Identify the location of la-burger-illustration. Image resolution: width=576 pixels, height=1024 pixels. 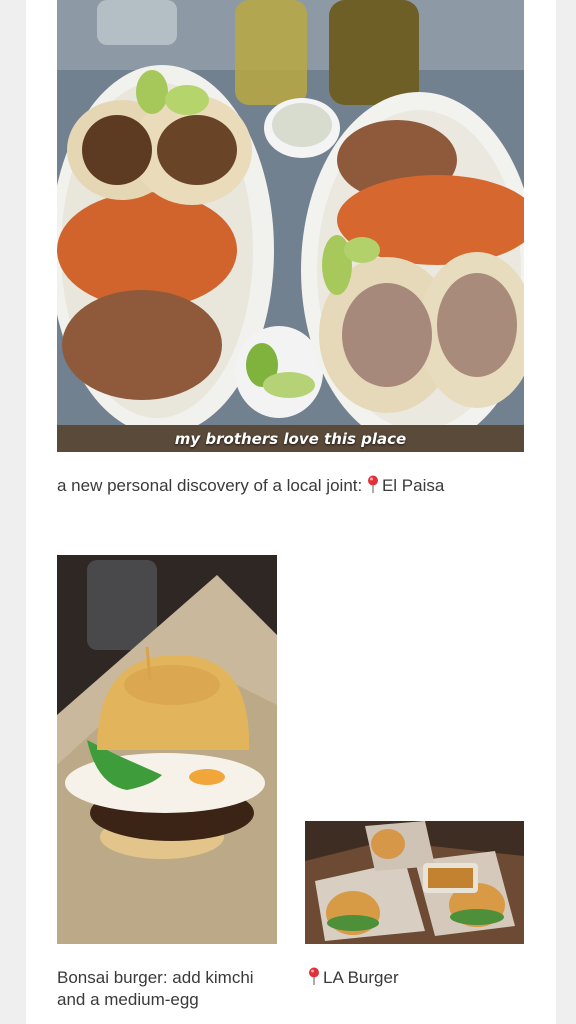
(414, 882).